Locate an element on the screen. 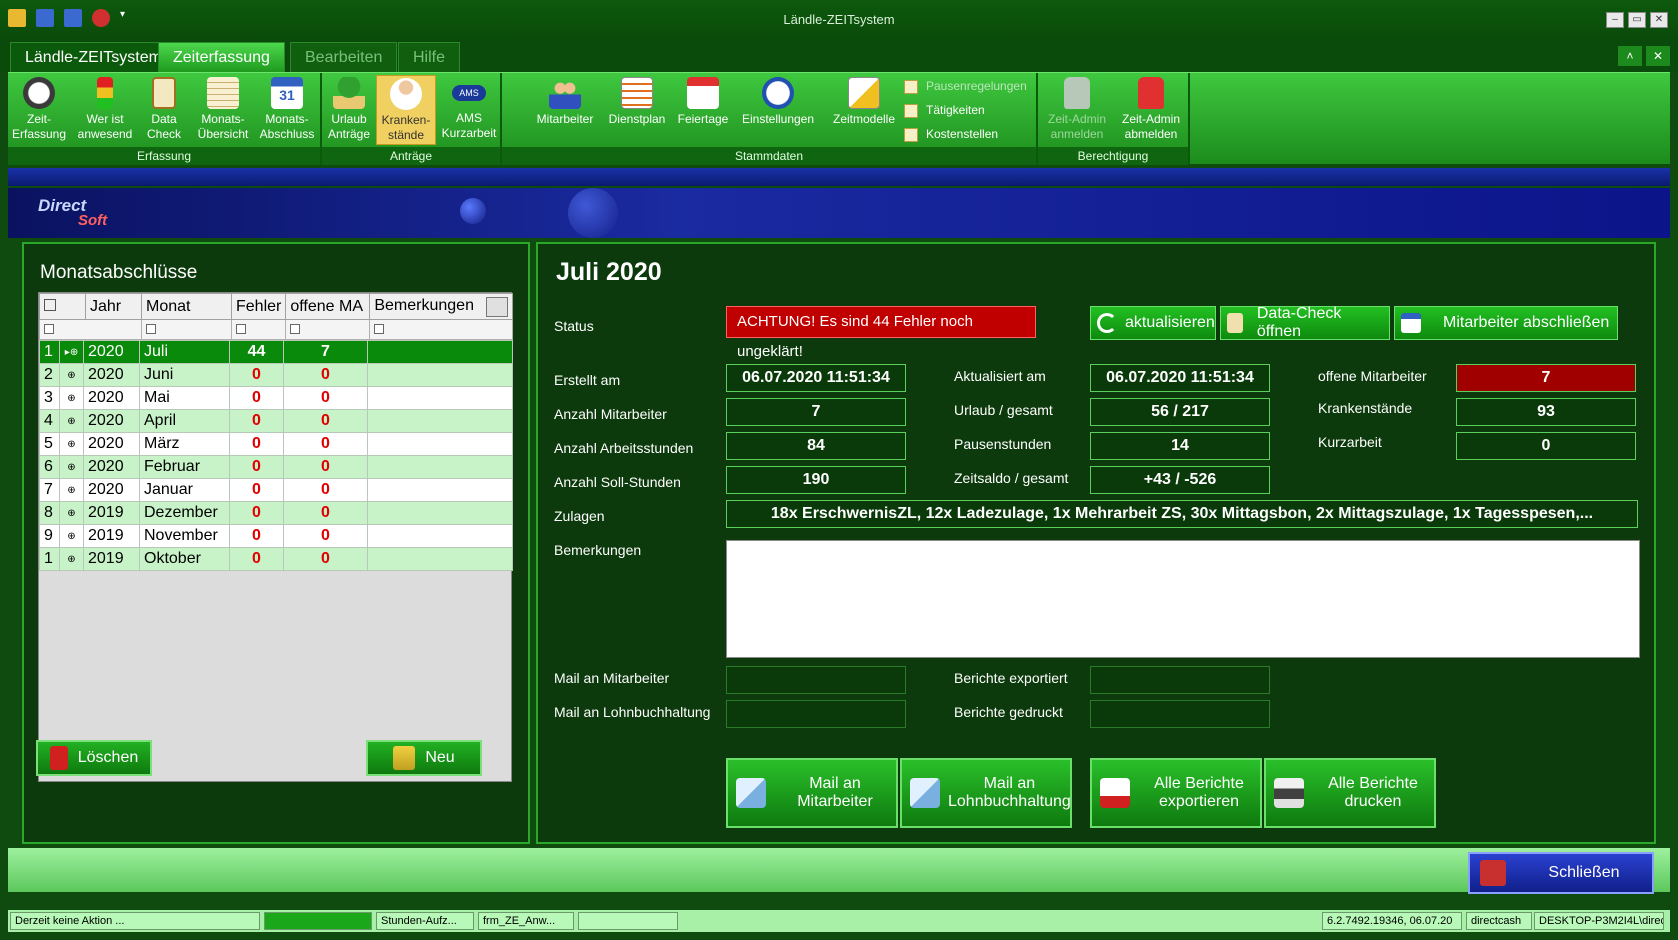  bemerkungen-textarea is located at coordinates (1183, 599).